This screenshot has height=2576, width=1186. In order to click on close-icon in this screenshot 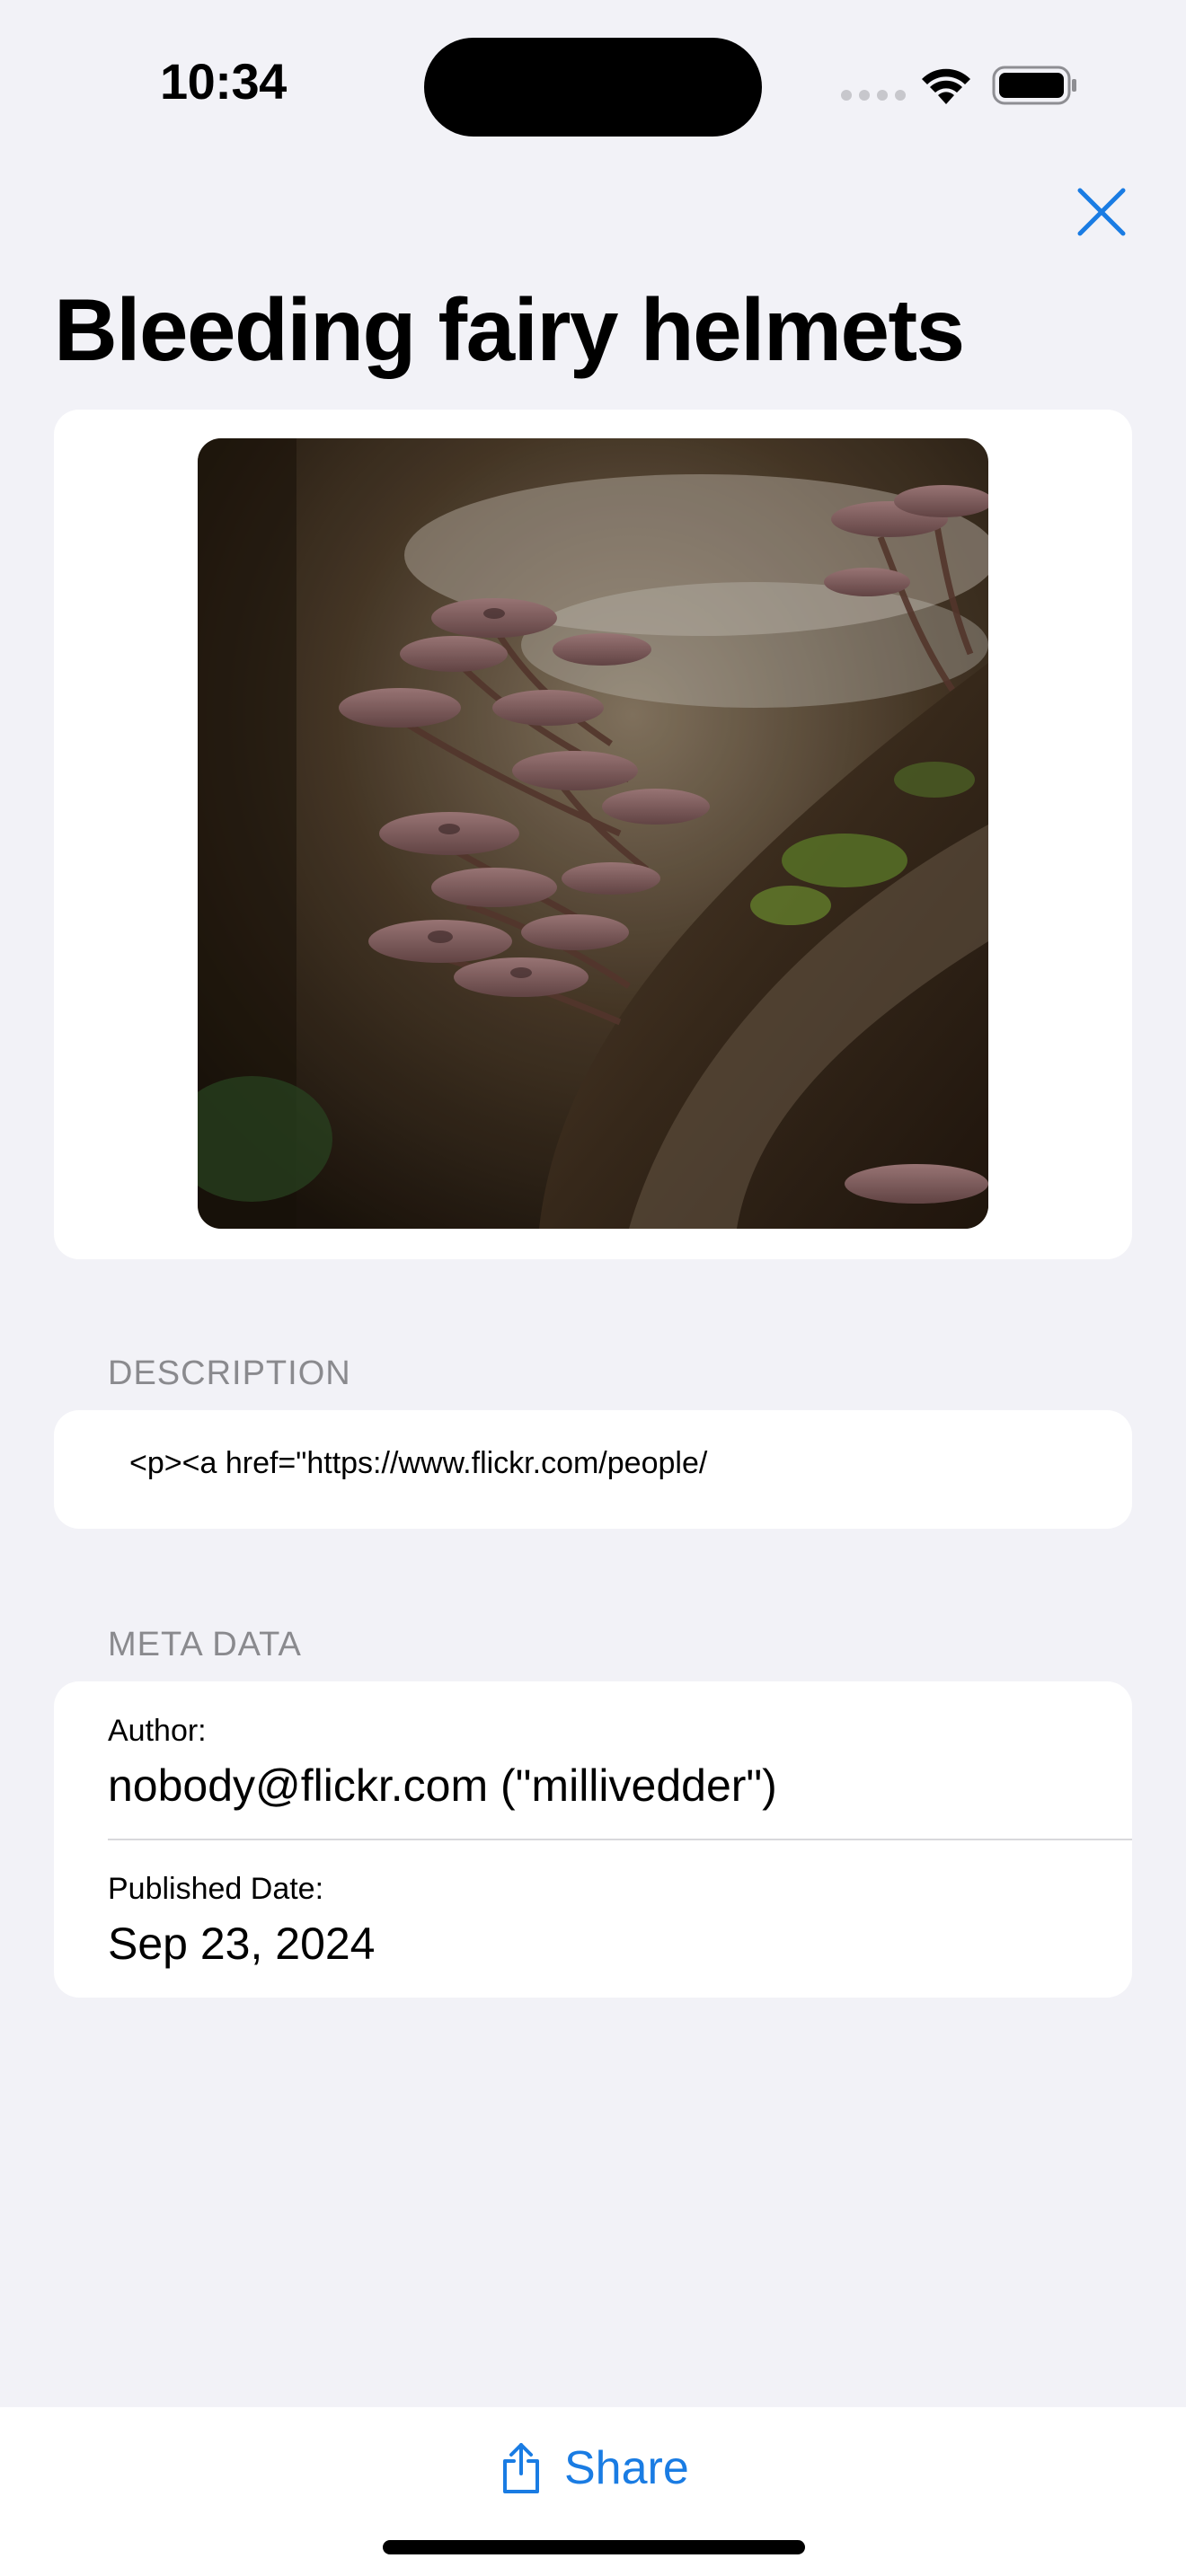, I will do `click(1101, 212)`.